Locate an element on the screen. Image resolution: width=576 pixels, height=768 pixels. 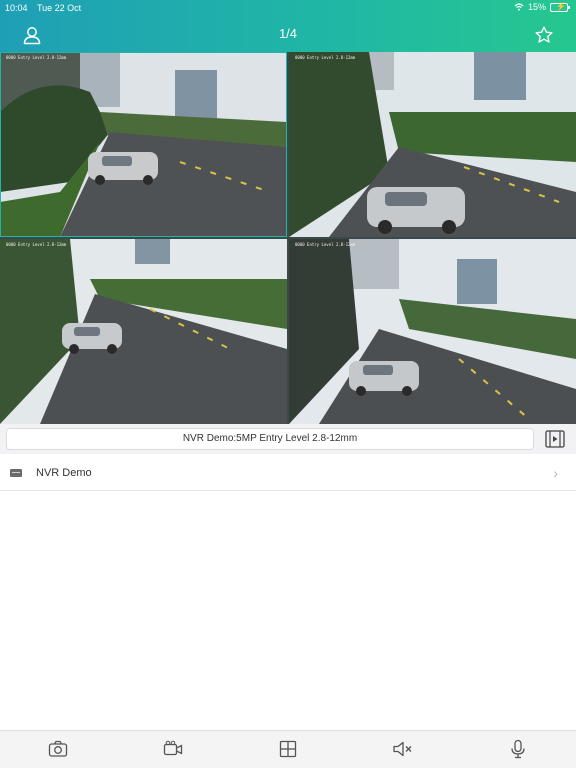
camera-osd-1: 0000 Entry Level 2.8-12mm is located at coordinates (36, 57).